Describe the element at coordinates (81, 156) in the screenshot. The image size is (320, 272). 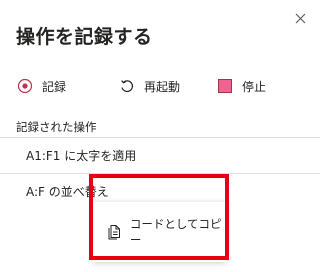
I see `list-item-label: A1:F1 に太字を適用` at that location.